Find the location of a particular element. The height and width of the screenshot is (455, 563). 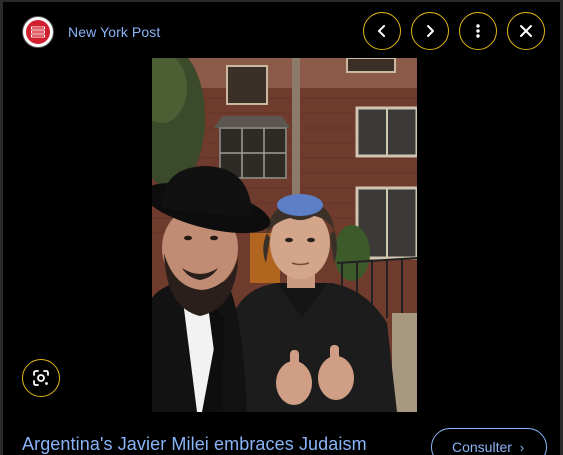

more-vert-icon is located at coordinates (478, 31).